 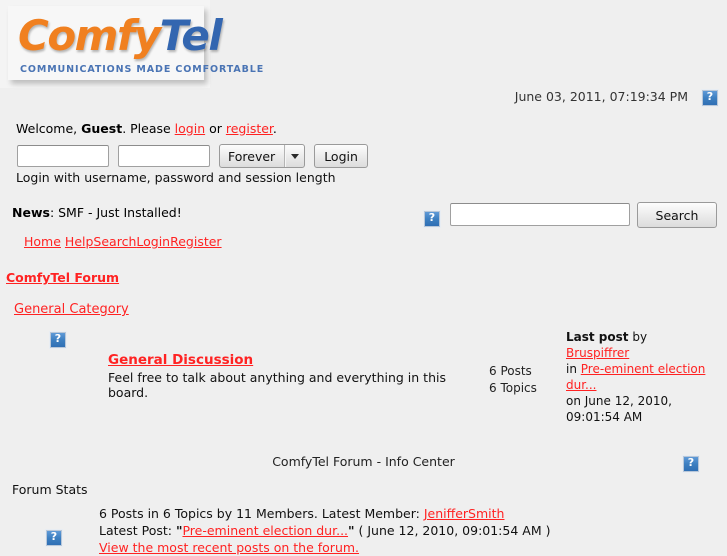 What do you see at coordinates (604, 417) in the screenshot?
I see `last-post-time: 09:01:54 AM` at bounding box center [604, 417].